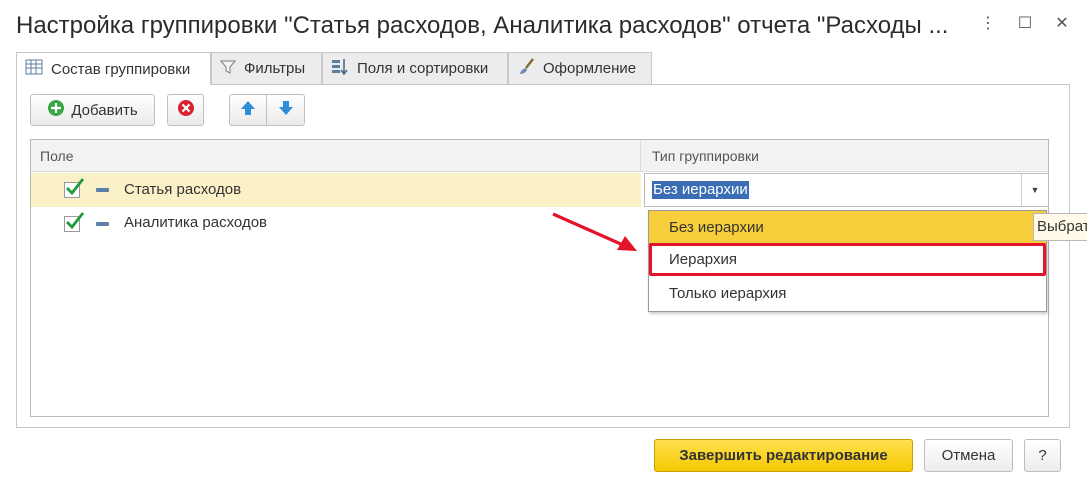 The image size is (1087, 487). I want to click on tab-filters: Фильтры, so click(266, 68).